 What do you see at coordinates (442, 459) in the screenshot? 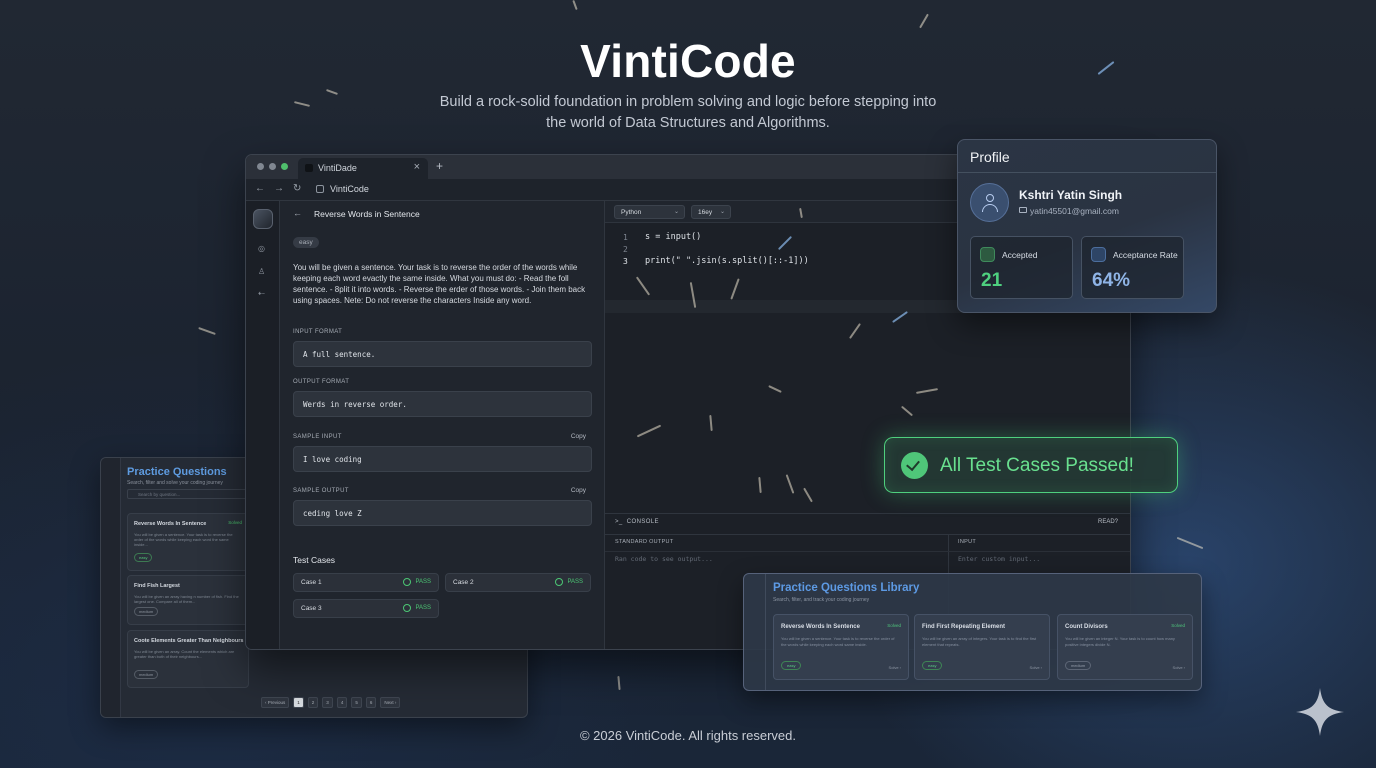
I see `sample-input-box: I love coding` at bounding box center [442, 459].